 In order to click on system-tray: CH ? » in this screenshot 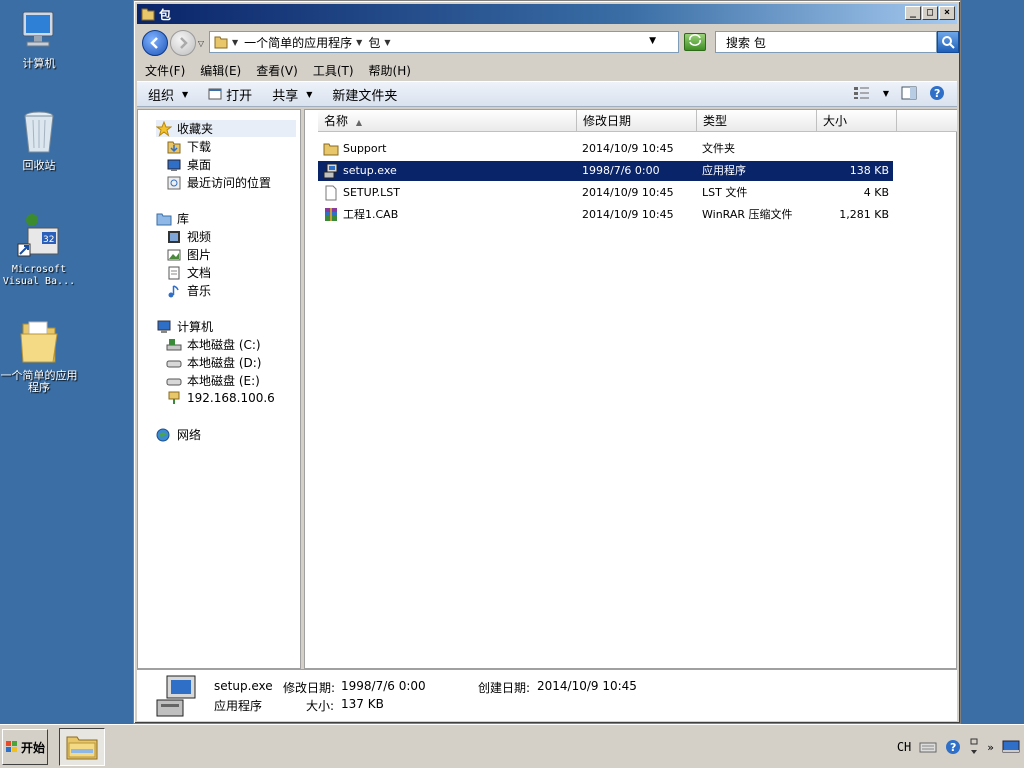, I will do `click(958, 747)`.